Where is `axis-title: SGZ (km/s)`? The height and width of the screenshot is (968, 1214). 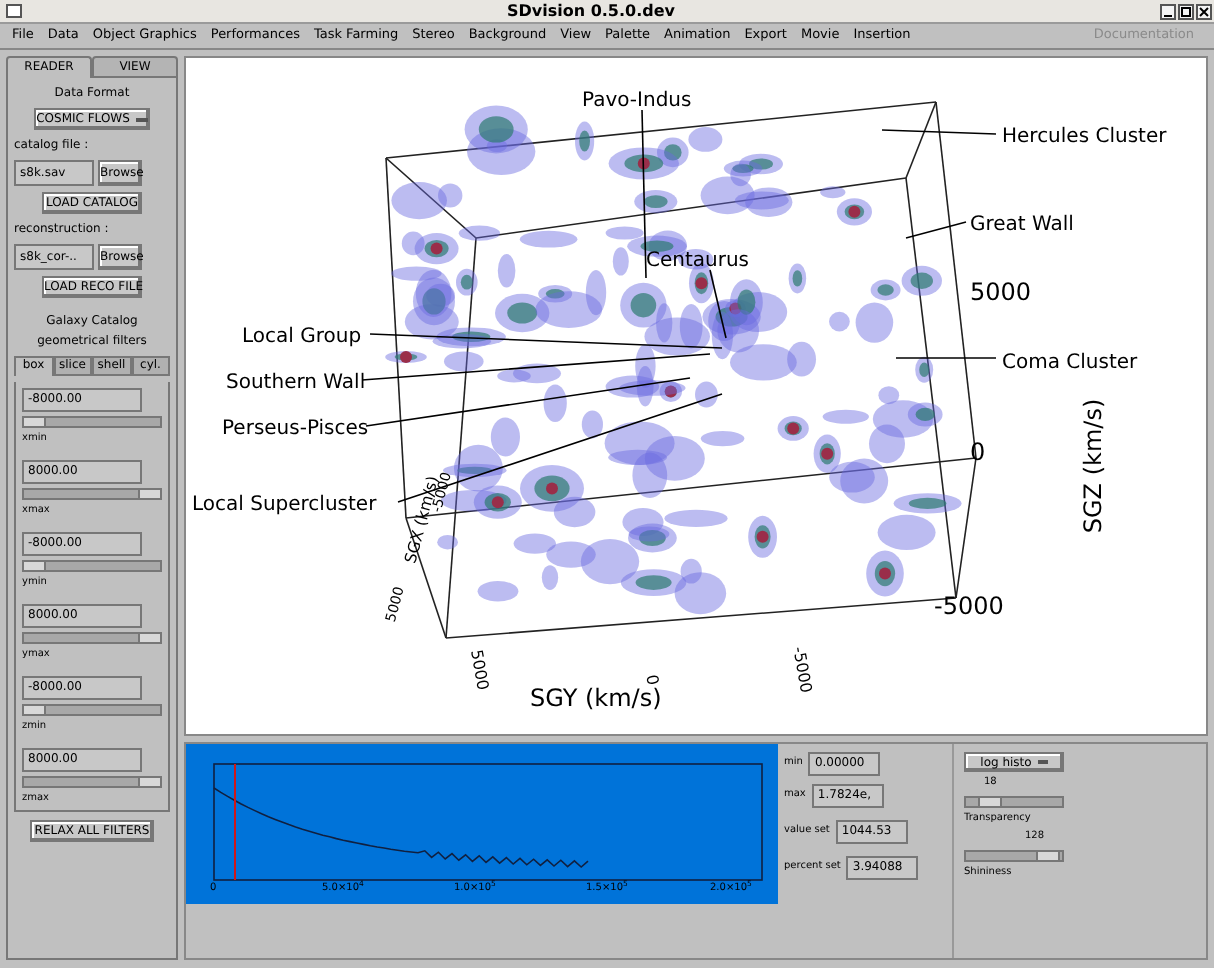
axis-title: SGZ (km/s) is located at coordinates (1093, 466).